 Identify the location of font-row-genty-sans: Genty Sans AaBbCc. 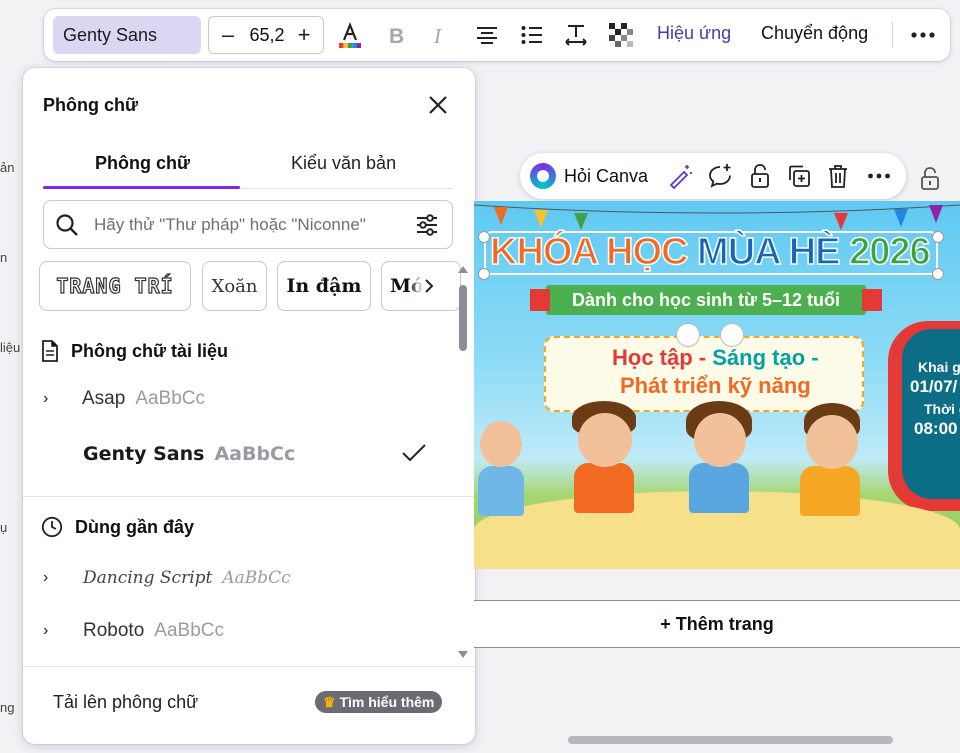
(243, 454).